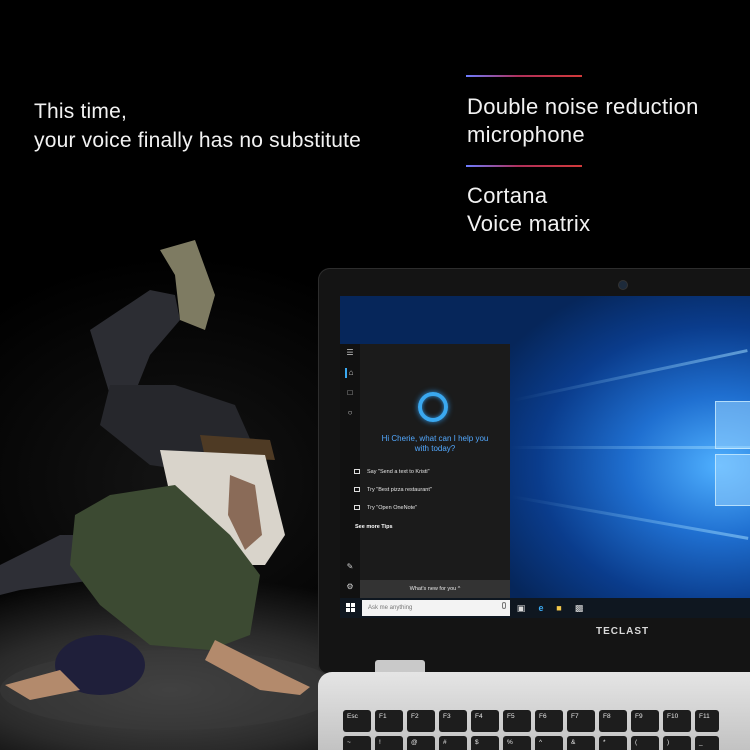 The height and width of the screenshot is (750, 750). What do you see at coordinates (529, 223) in the screenshot?
I see `feature-cortana-line-2: Voice matrix` at bounding box center [529, 223].